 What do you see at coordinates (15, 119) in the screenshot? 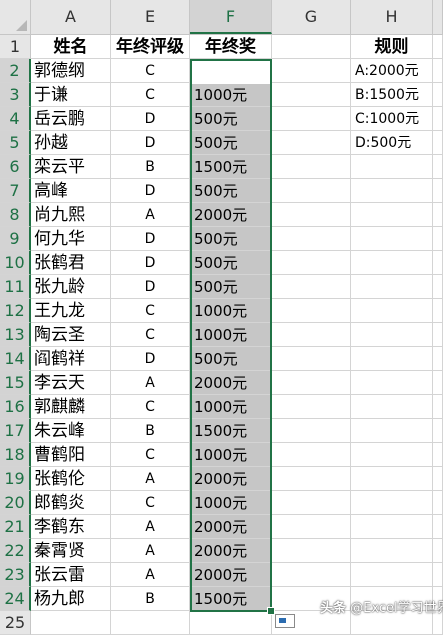
I see `row-header: 4` at bounding box center [15, 119].